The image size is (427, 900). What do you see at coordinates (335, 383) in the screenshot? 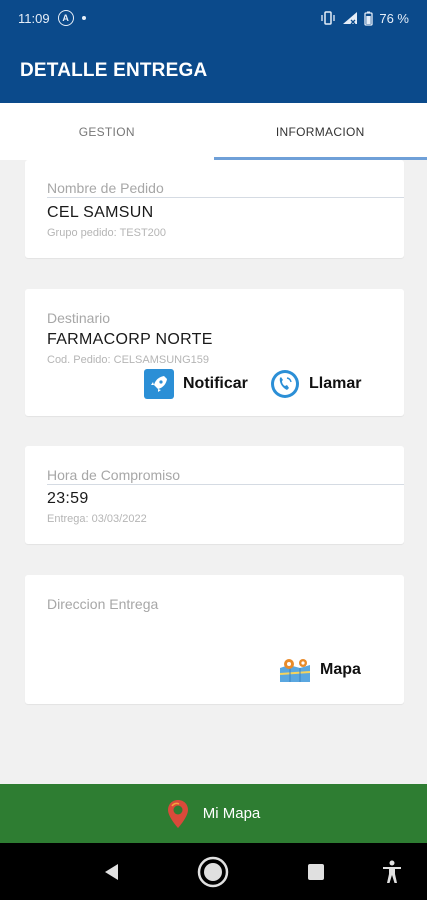
I see `call-label: Llamar` at bounding box center [335, 383].